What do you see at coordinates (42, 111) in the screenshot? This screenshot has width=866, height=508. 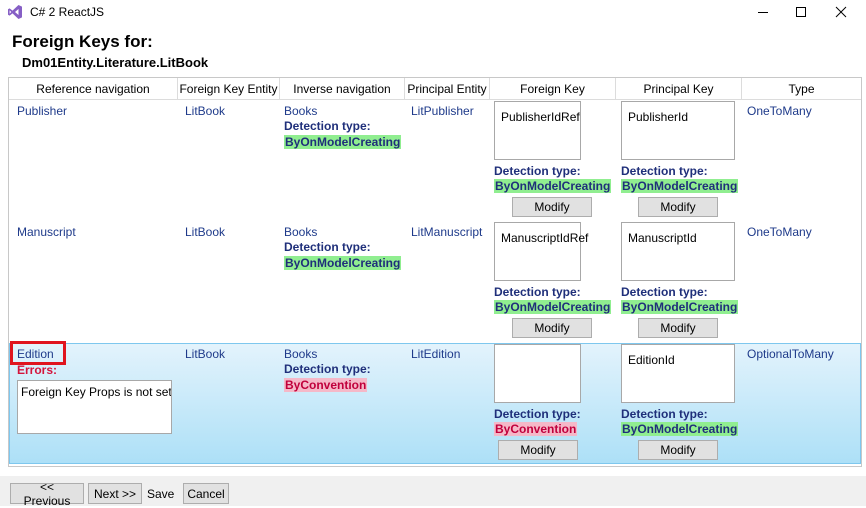 I see `reference-navigation: Publisher` at bounding box center [42, 111].